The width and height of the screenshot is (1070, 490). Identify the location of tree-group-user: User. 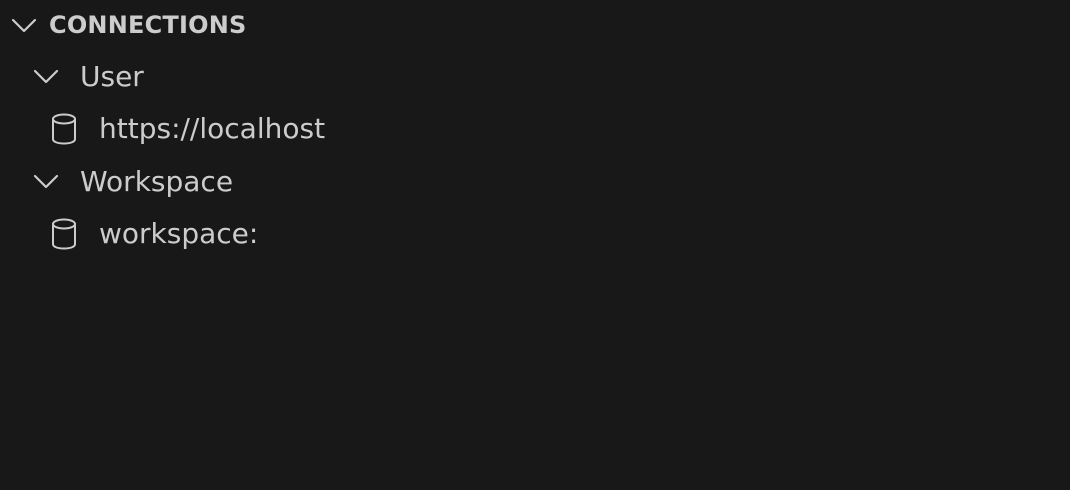
(535, 77).